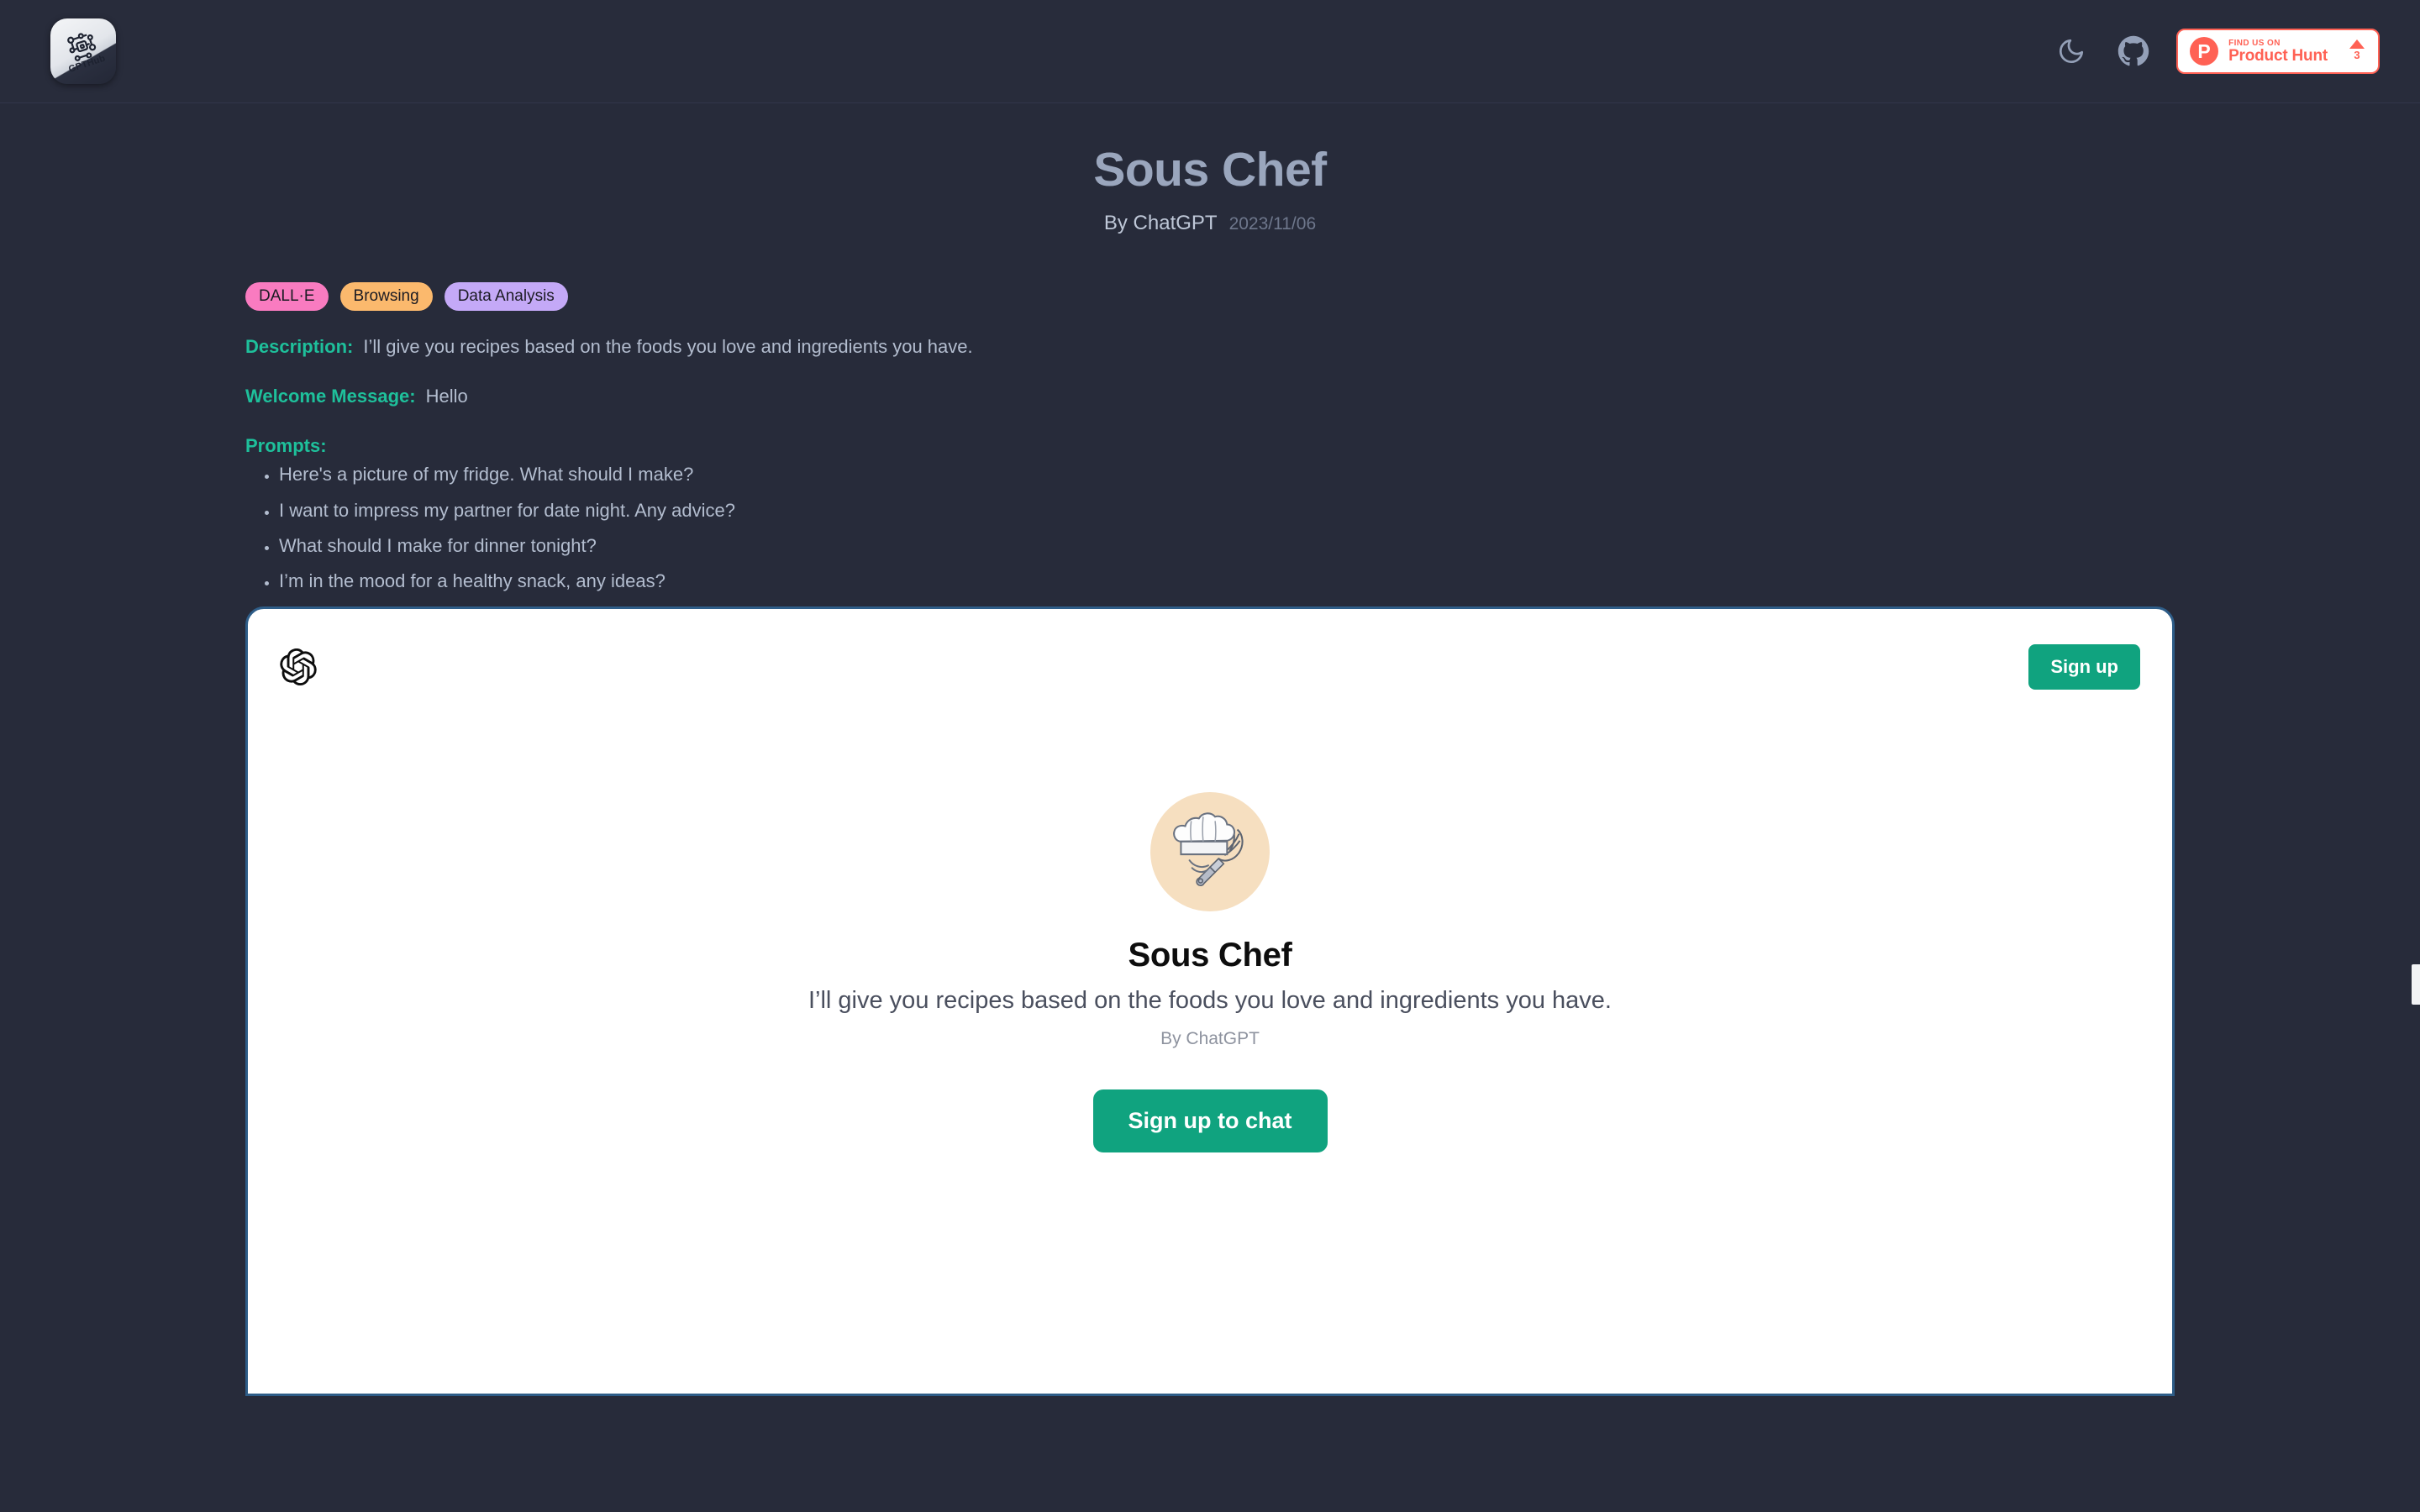 The height and width of the screenshot is (1512, 2420). Describe the element at coordinates (1210, 1038) in the screenshot. I see `gpt-author: By ChatGPT` at that location.